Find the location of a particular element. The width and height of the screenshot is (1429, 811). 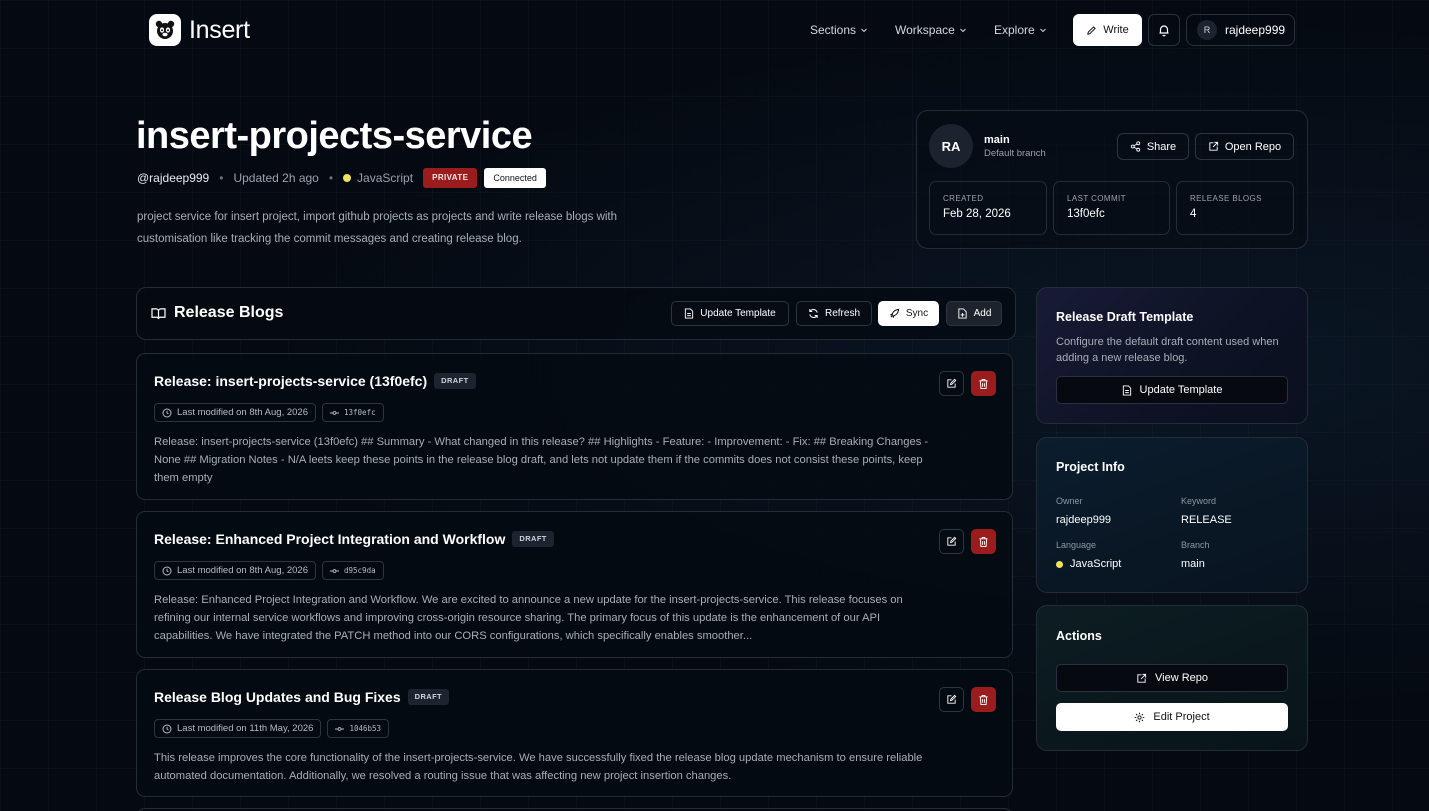

share-label: Share is located at coordinates (1161, 146).